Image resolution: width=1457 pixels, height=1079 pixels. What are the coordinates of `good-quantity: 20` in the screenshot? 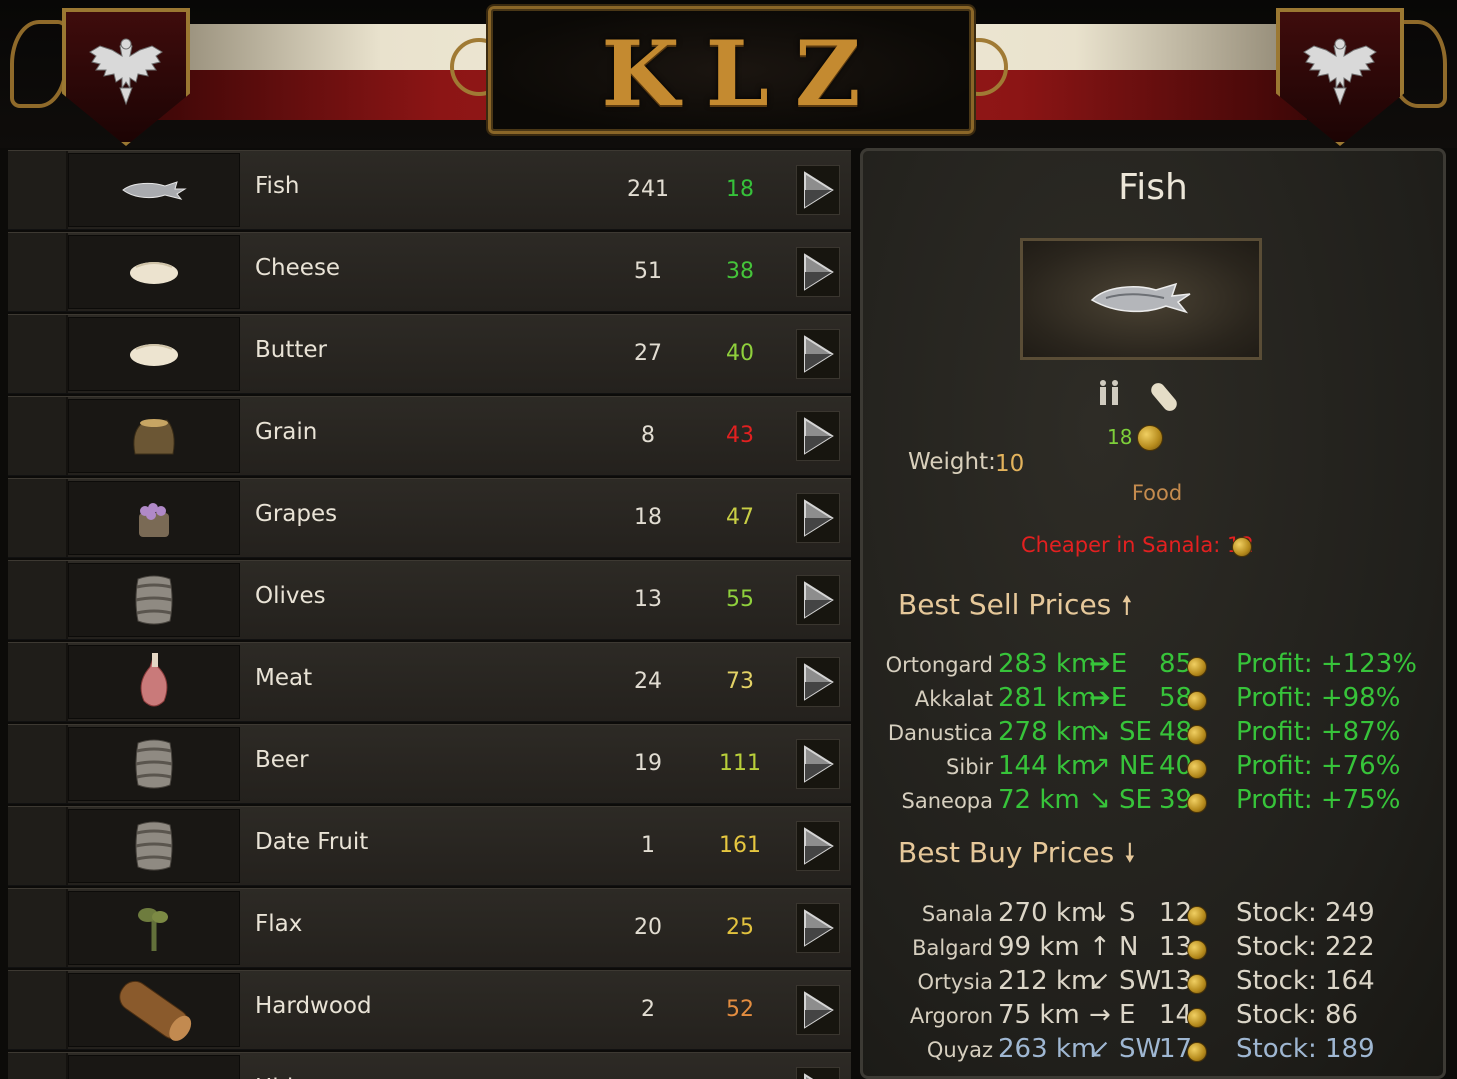 It's located at (648, 927).